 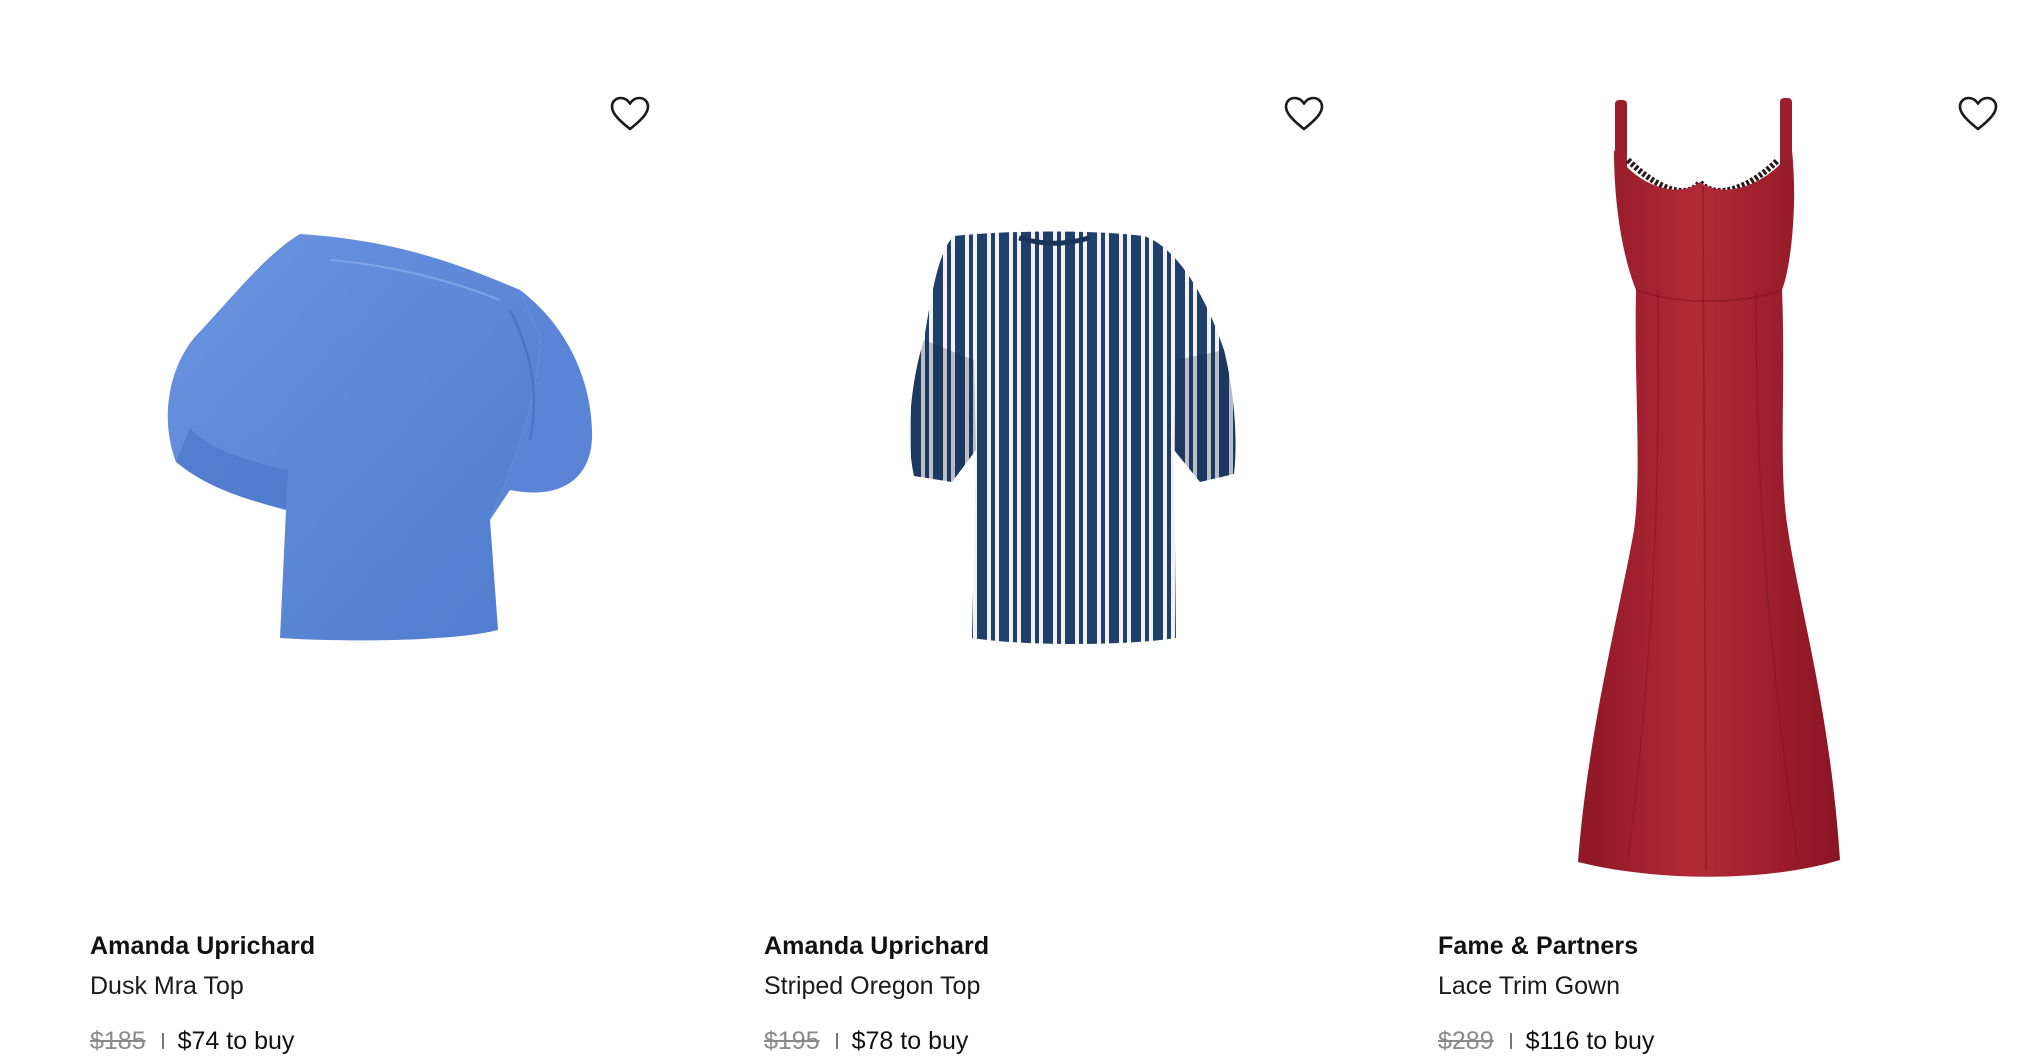 What do you see at coordinates (1590, 1041) in the screenshot?
I see `buy-price: $116 to buy` at bounding box center [1590, 1041].